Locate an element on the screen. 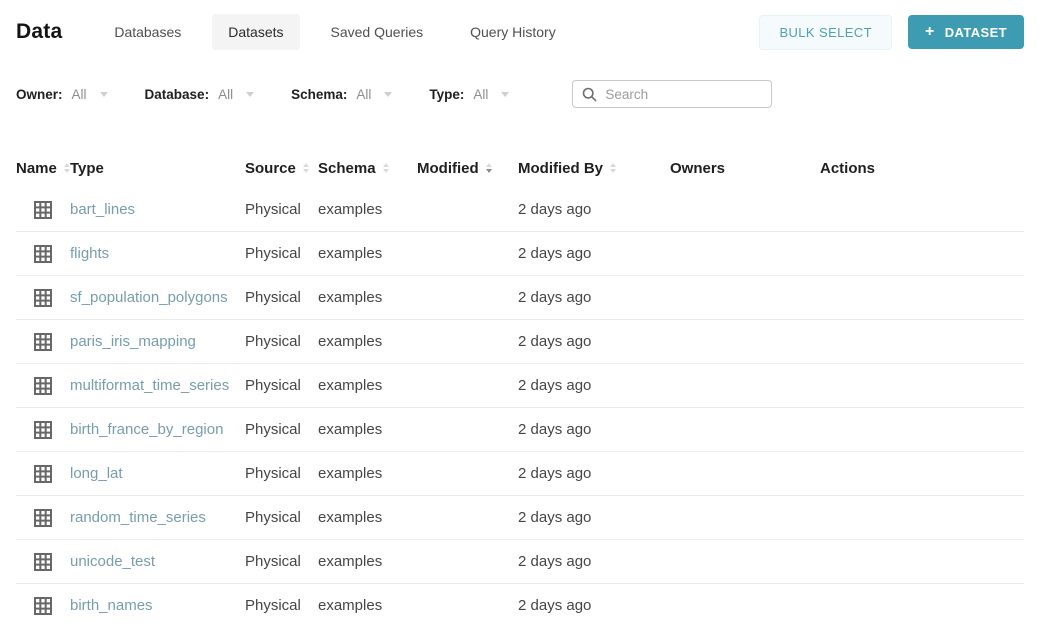 The image size is (1040, 626). bulk-select-button: BULK SELECT is located at coordinates (825, 32).